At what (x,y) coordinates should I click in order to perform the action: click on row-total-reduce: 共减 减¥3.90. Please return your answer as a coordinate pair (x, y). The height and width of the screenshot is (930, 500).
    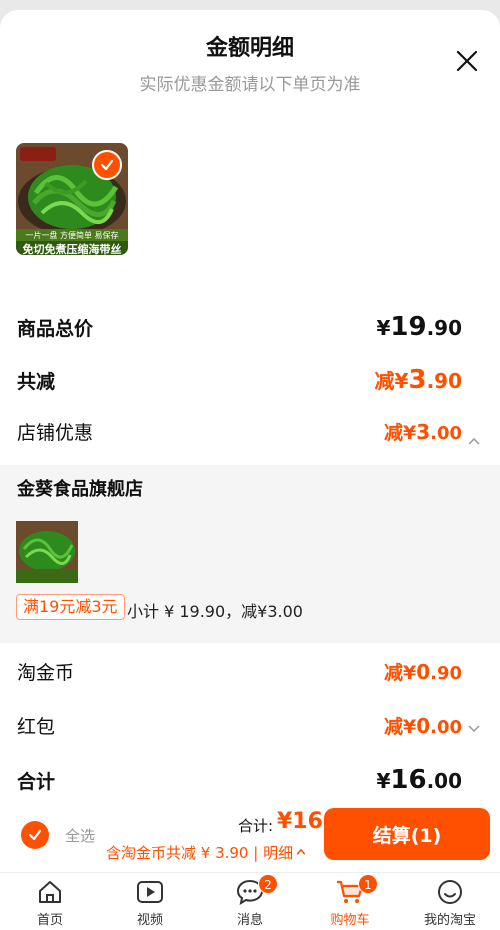
    Looking at the image, I should click on (239, 380).